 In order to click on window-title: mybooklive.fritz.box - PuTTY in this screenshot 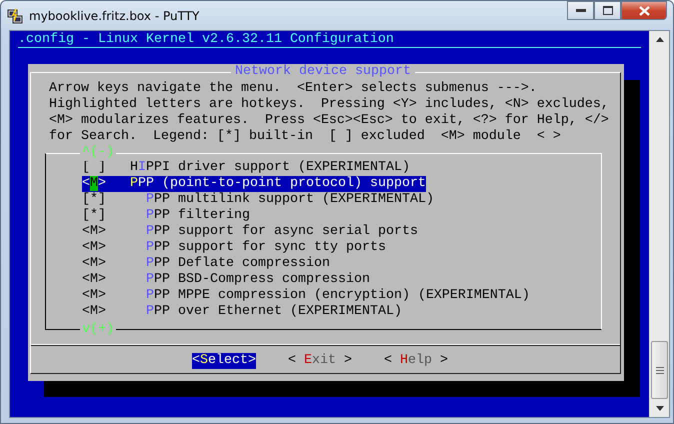, I will do `click(114, 15)`.